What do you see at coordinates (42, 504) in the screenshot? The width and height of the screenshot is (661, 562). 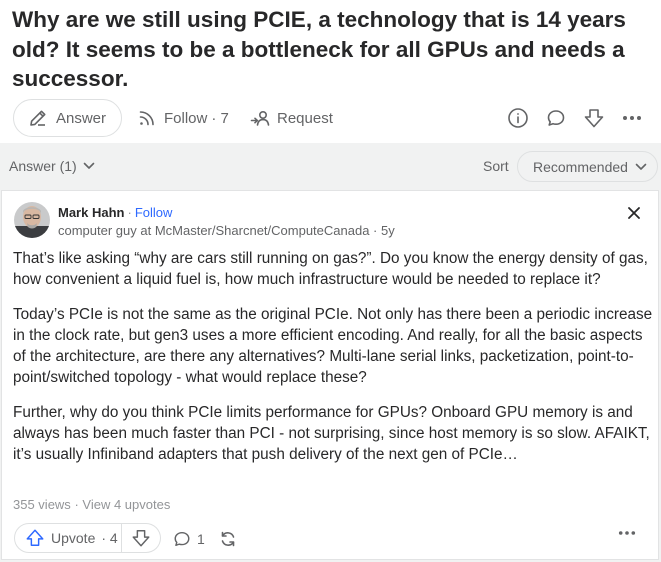 I see `views-count: 355 views` at bounding box center [42, 504].